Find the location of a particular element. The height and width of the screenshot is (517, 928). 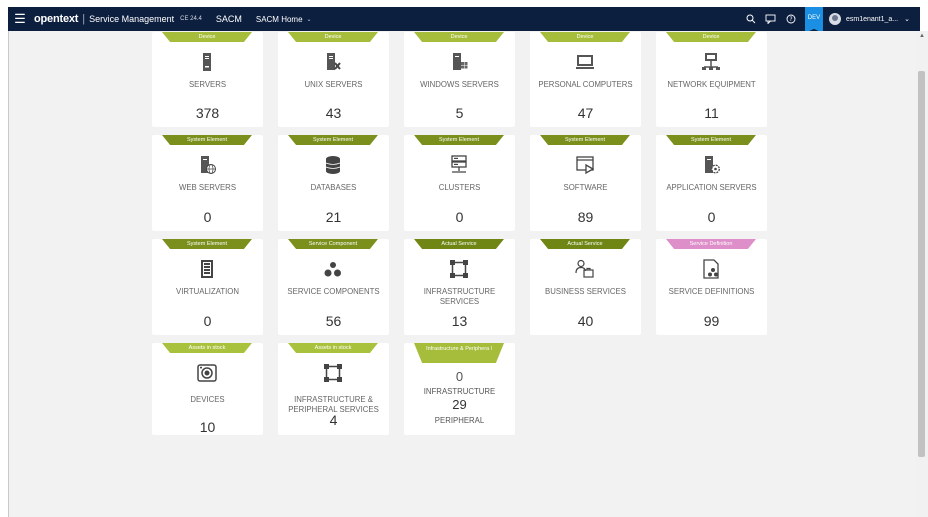

tile-count: 10 is located at coordinates (207, 427).